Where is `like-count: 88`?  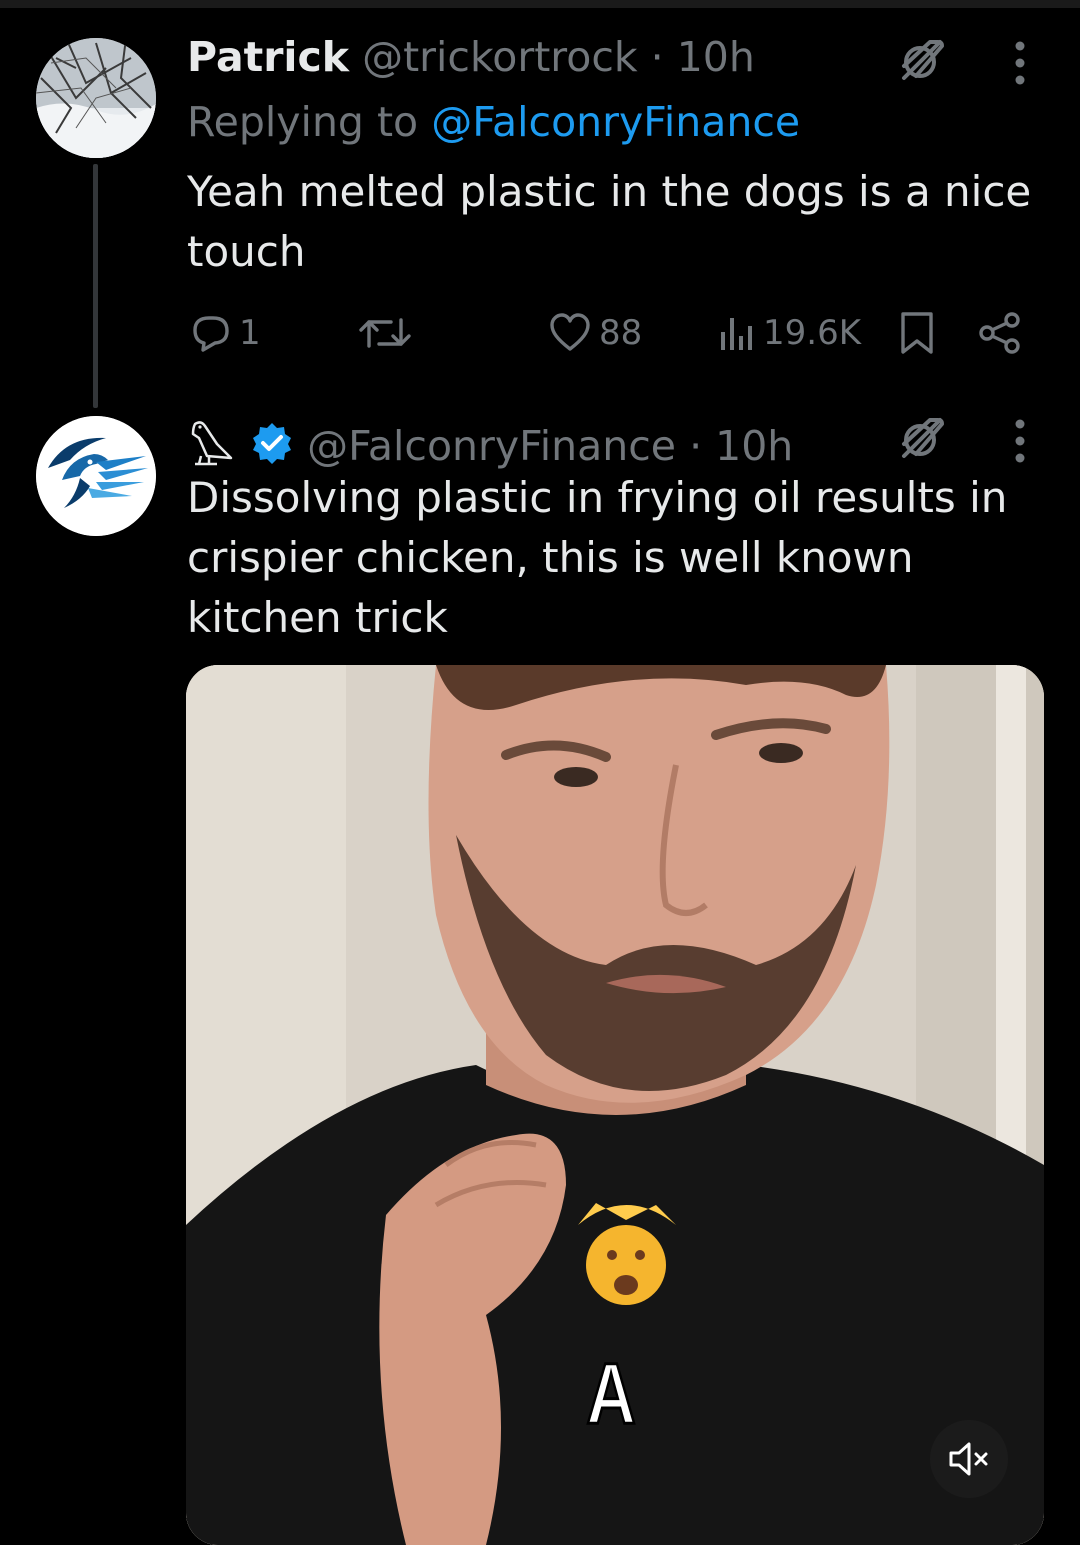 like-count: 88 is located at coordinates (621, 333).